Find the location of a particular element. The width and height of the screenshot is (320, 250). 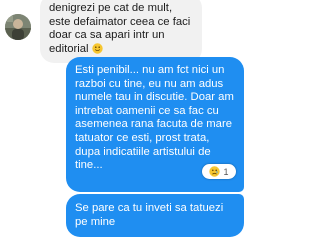

outgoing-message: Se pare ca tu inveti sa tatuezi pe mine is located at coordinates (155, 216).